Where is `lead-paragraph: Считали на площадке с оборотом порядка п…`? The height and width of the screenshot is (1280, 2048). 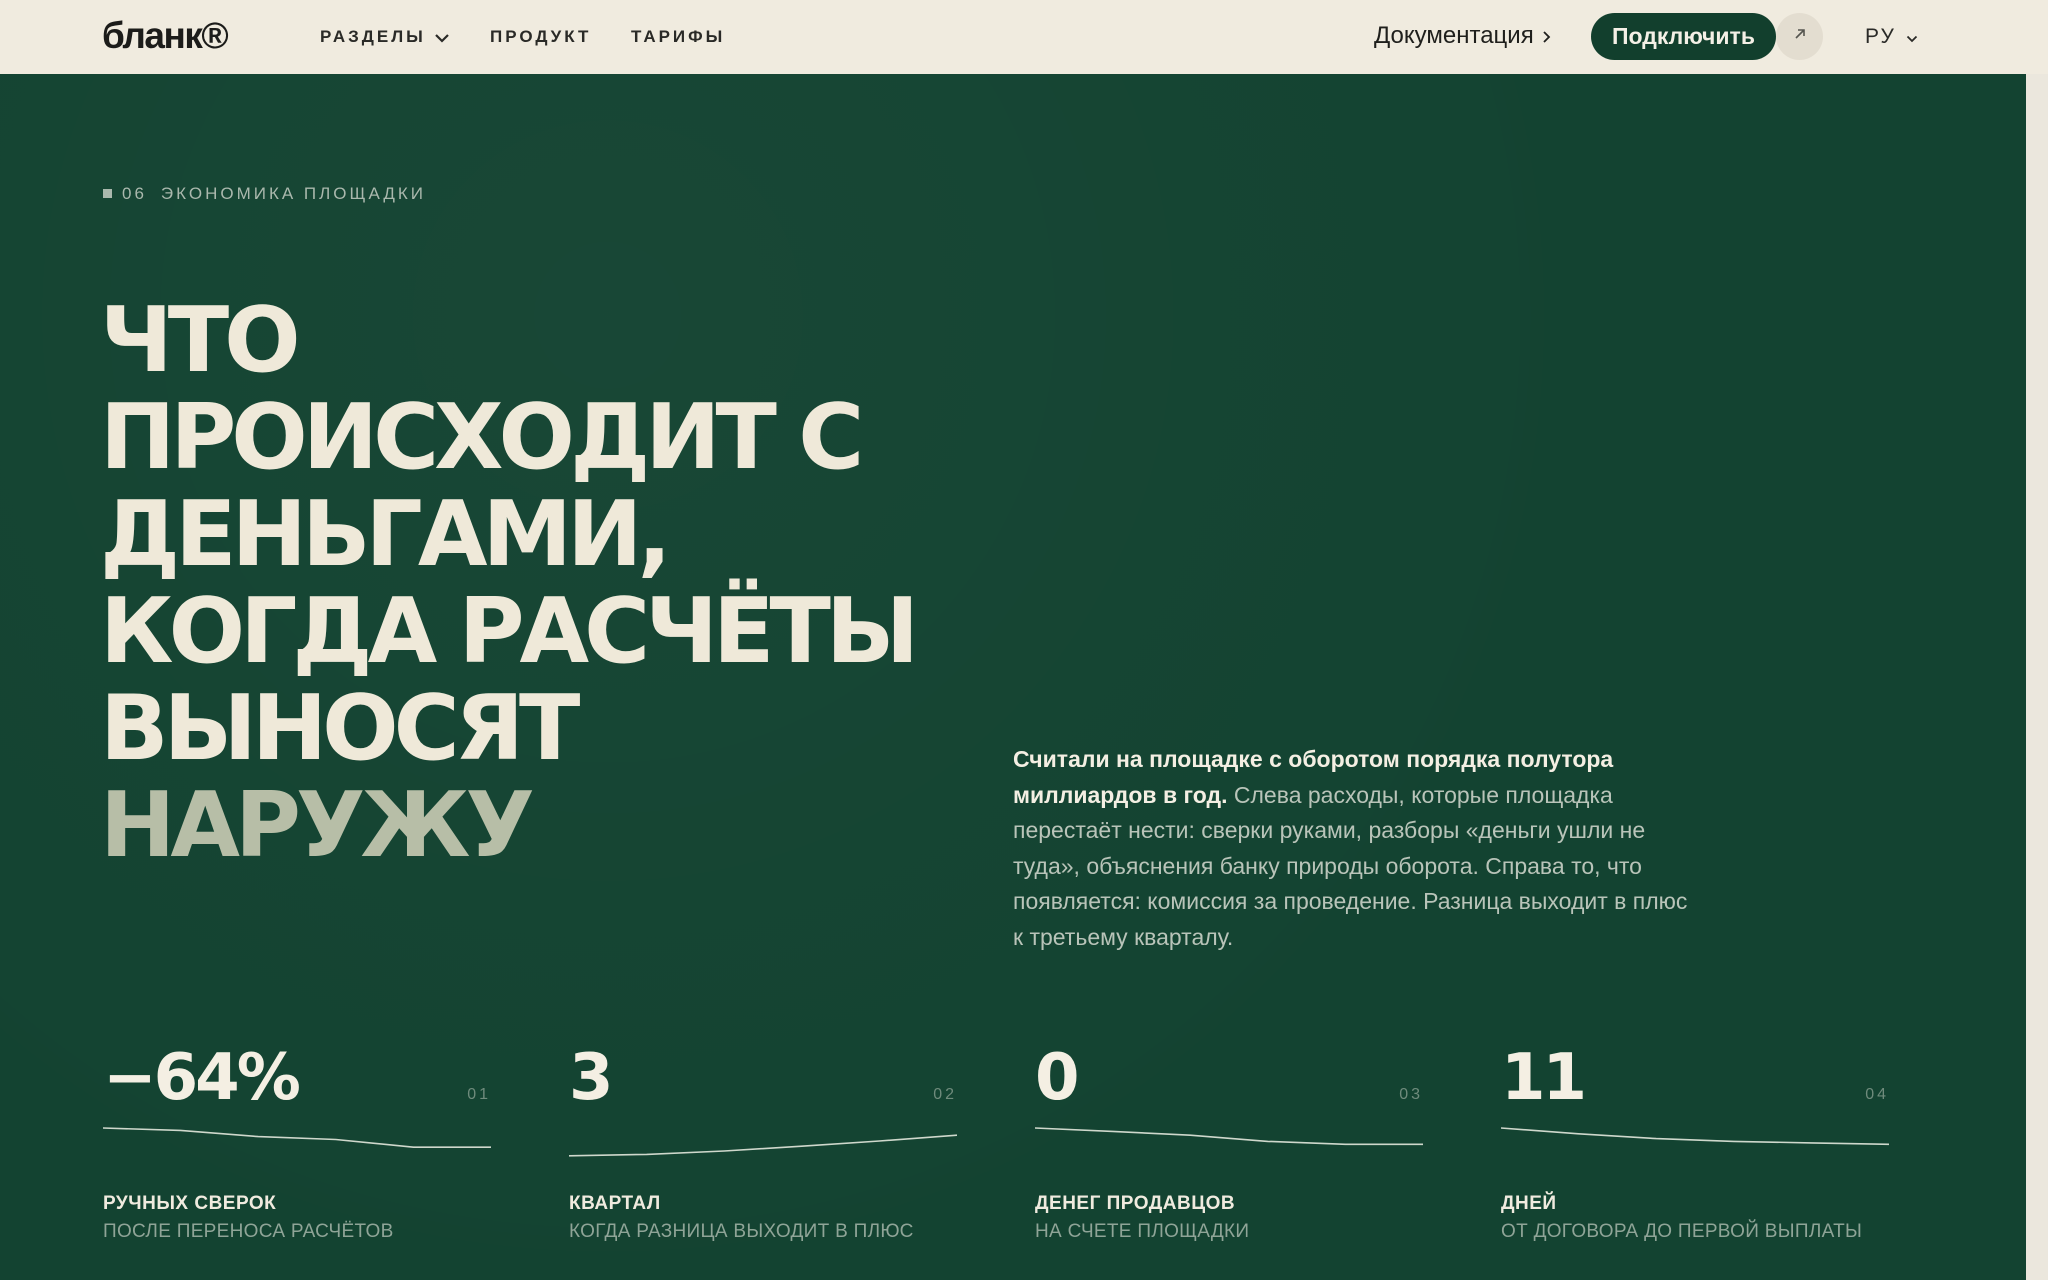
lead-paragraph: Считали на площадке с оборотом порядка п… is located at coordinates (1358, 848).